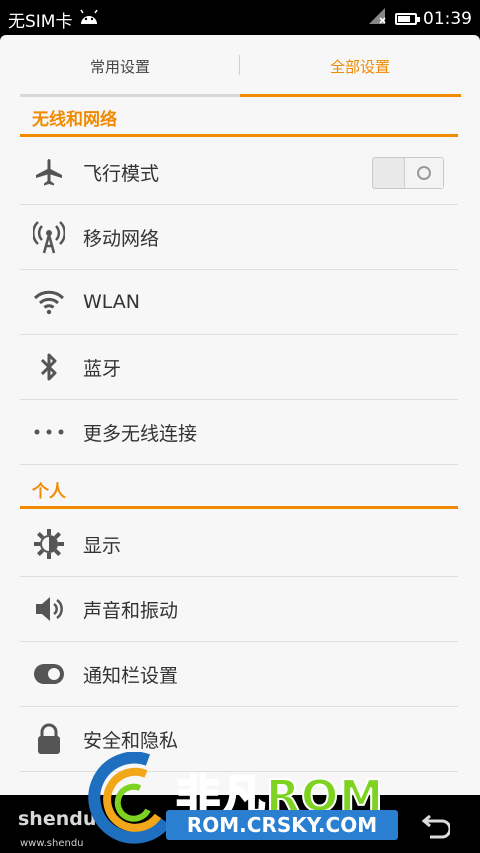  Describe the element at coordinates (57, 819) in the screenshot. I see `watermark-shendu-brand: shendu` at that location.